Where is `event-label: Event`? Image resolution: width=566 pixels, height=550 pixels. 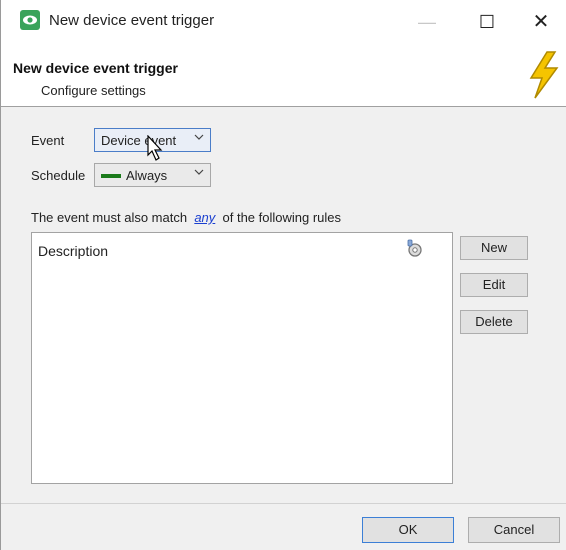 event-label: Event is located at coordinates (48, 140).